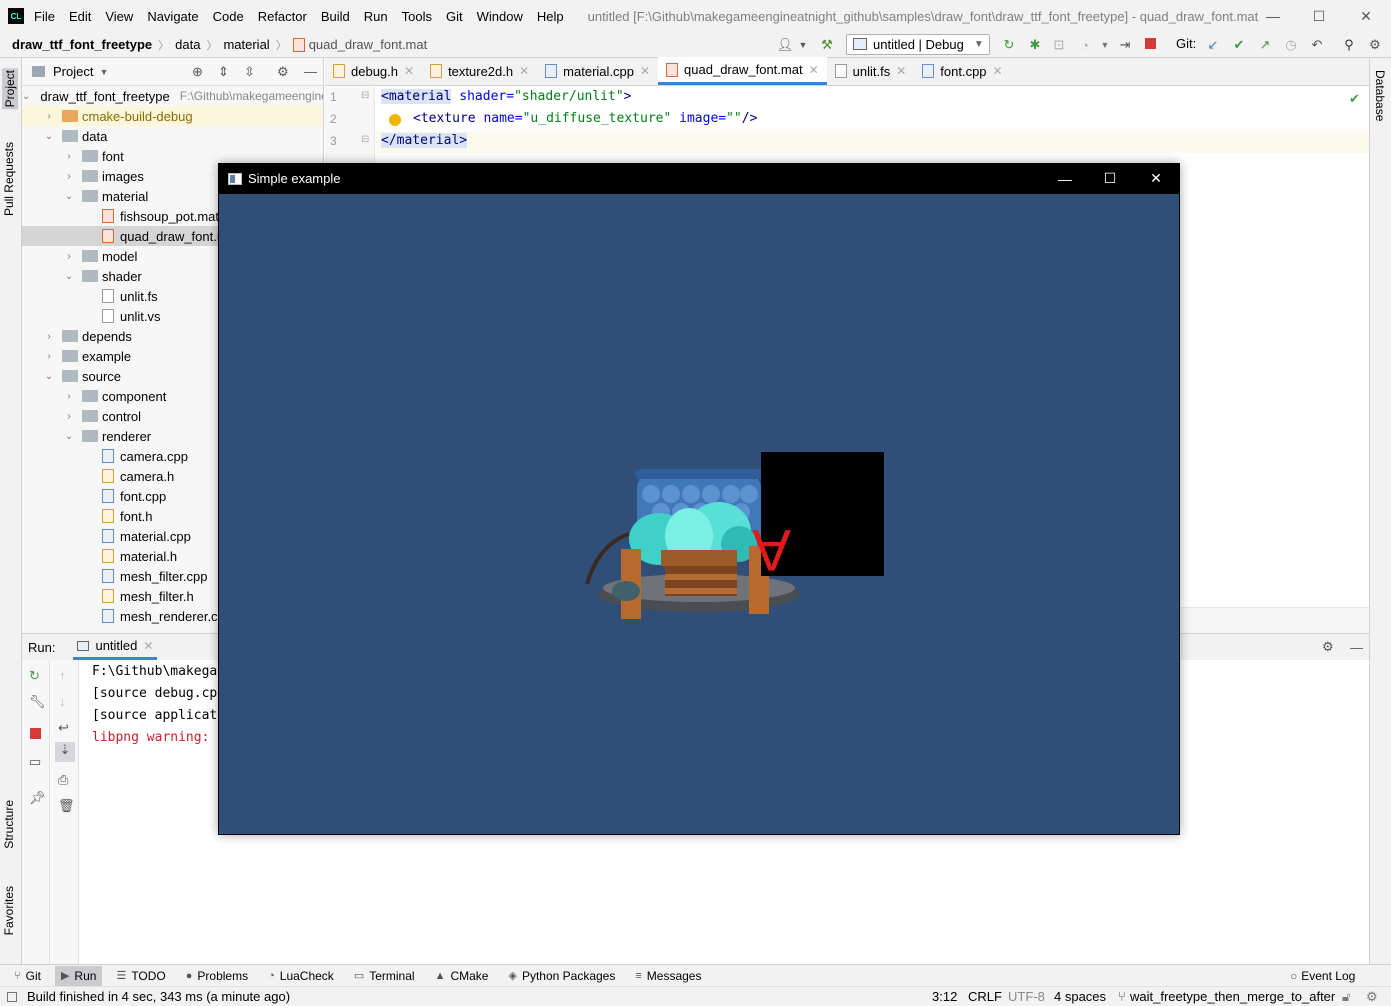 The width and height of the screenshot is (1391, 1006). Describe the element at coordinates (115, 647) in the screenshot. I see `run-tab-untitled: untitled ✕` at that location.